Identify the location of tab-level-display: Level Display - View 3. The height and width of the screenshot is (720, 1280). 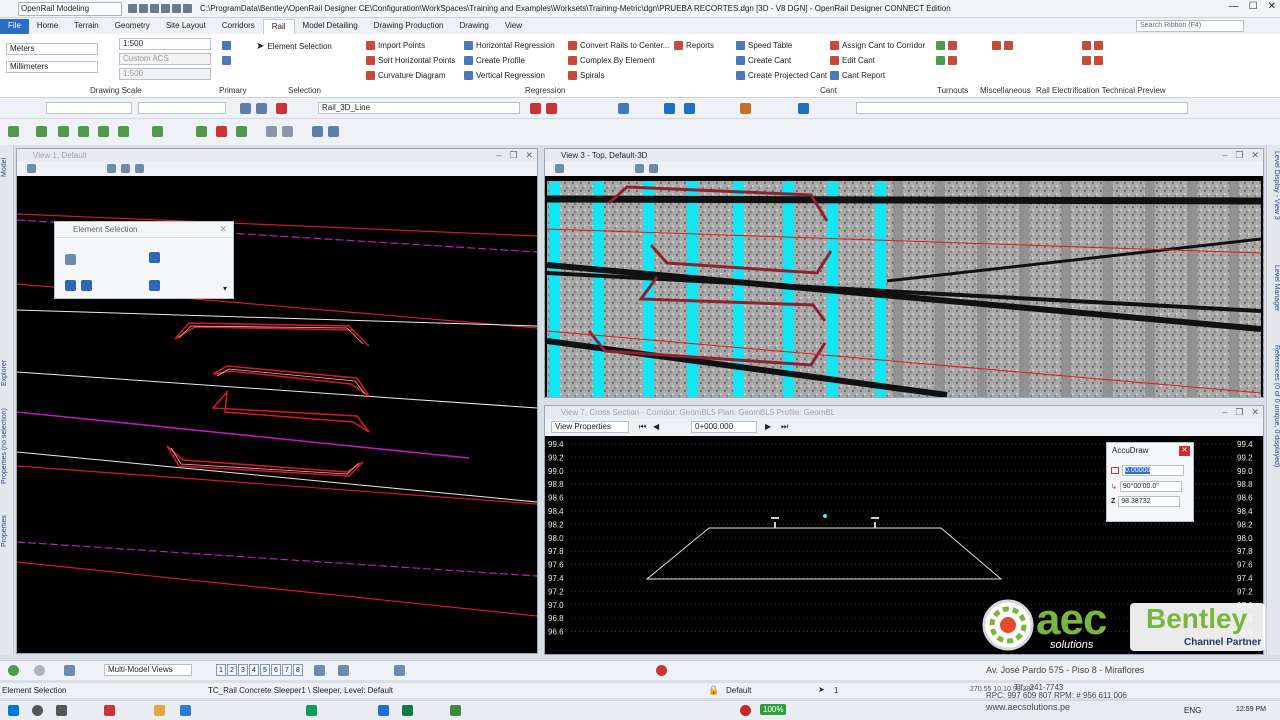
(1274, 194).